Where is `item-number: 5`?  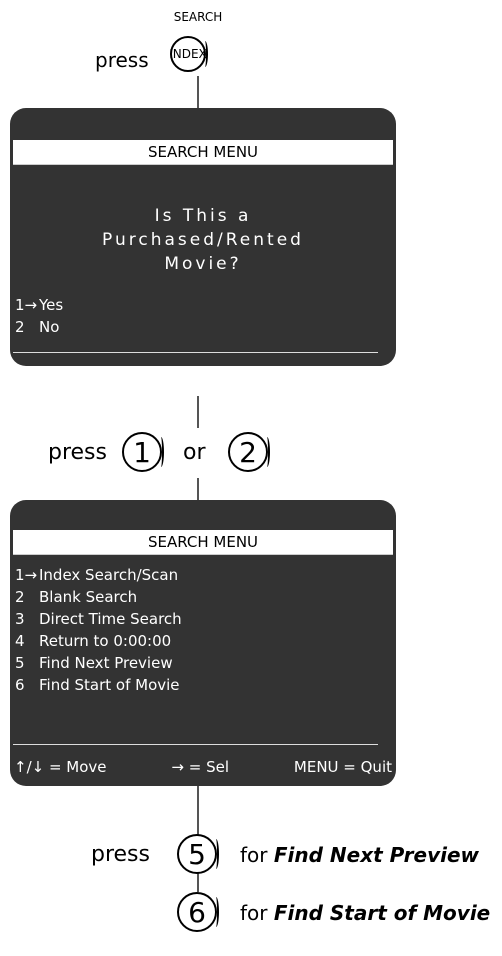
item-number: 5 is located at coordinates (20, 663).